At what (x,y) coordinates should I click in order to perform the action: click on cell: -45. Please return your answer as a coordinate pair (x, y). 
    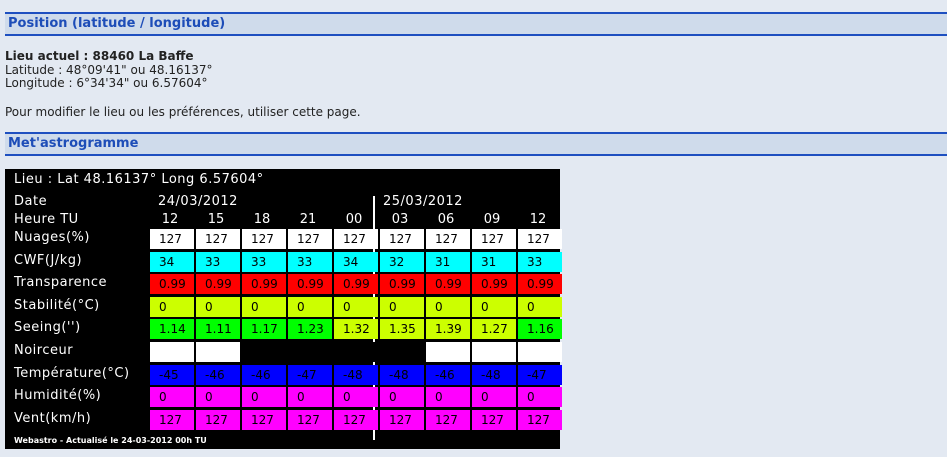
    Looking at the image, I should click on (172, 374).